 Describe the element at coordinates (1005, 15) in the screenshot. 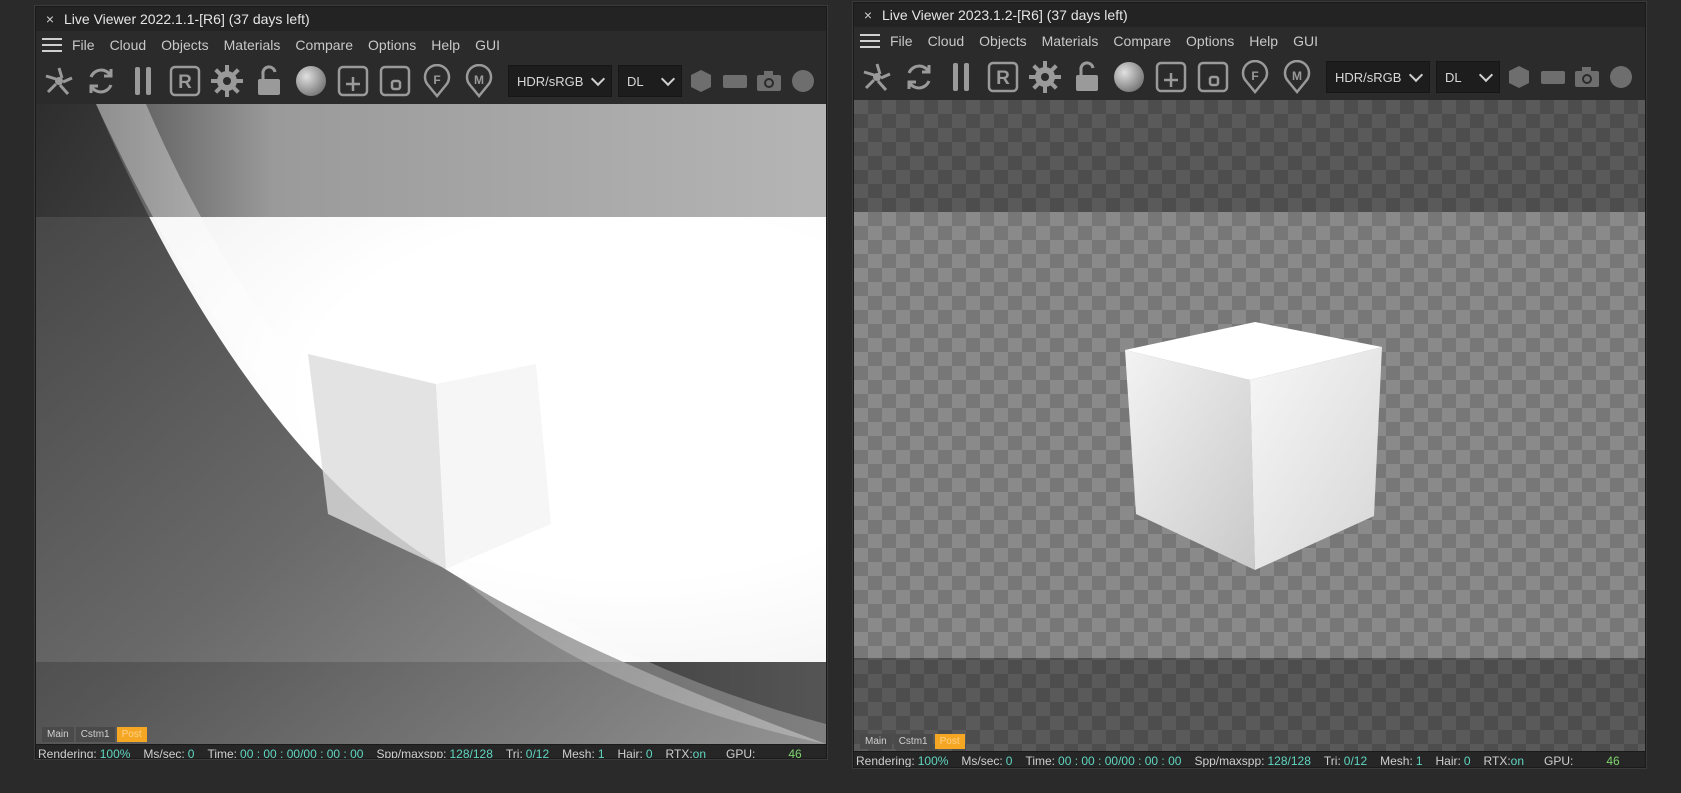

I see `window-title: Live Viewer 2023.1.2-[R6] (37 days left)` at that location.